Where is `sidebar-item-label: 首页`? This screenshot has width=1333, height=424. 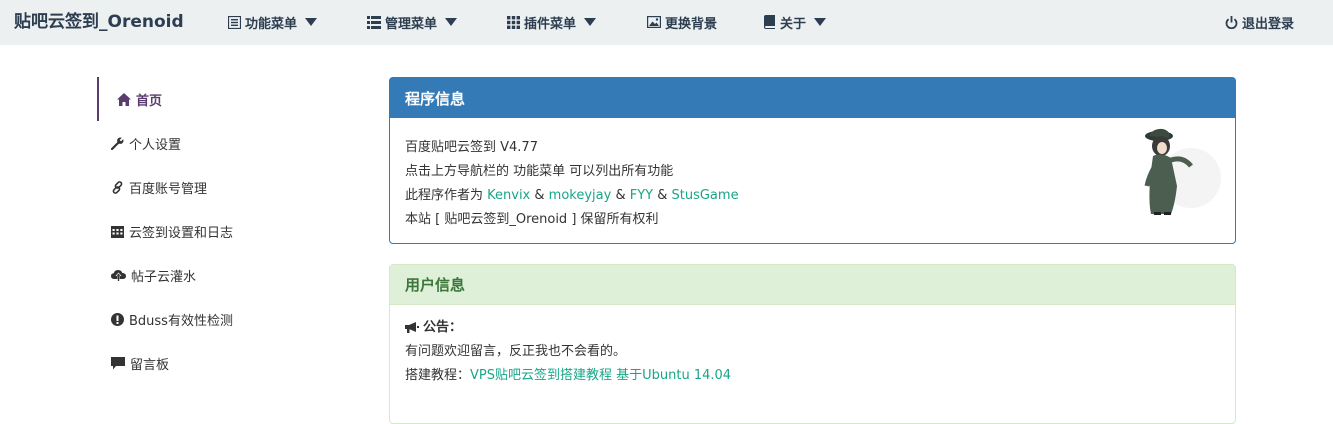 sidebar-item-label: 首页 is located at coordinates (149, 101).